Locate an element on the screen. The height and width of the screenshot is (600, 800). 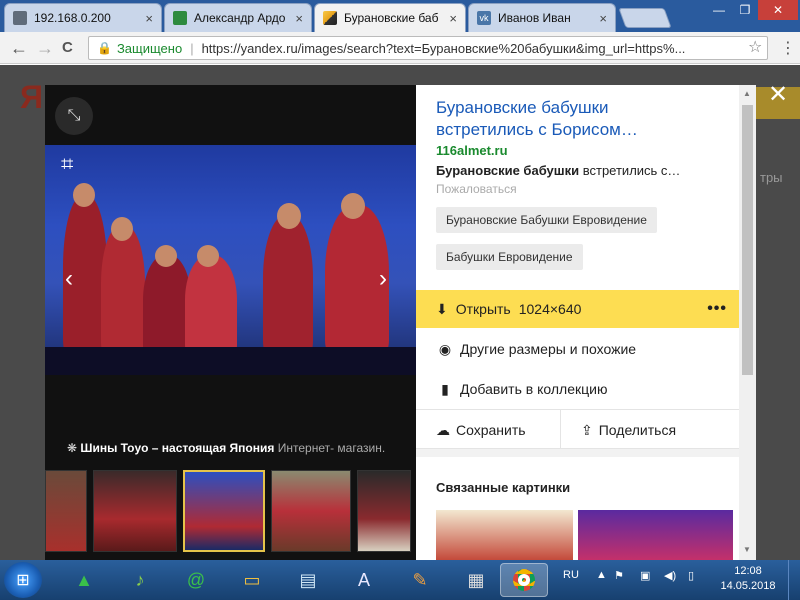
divider is located at coordinates (560, 430).